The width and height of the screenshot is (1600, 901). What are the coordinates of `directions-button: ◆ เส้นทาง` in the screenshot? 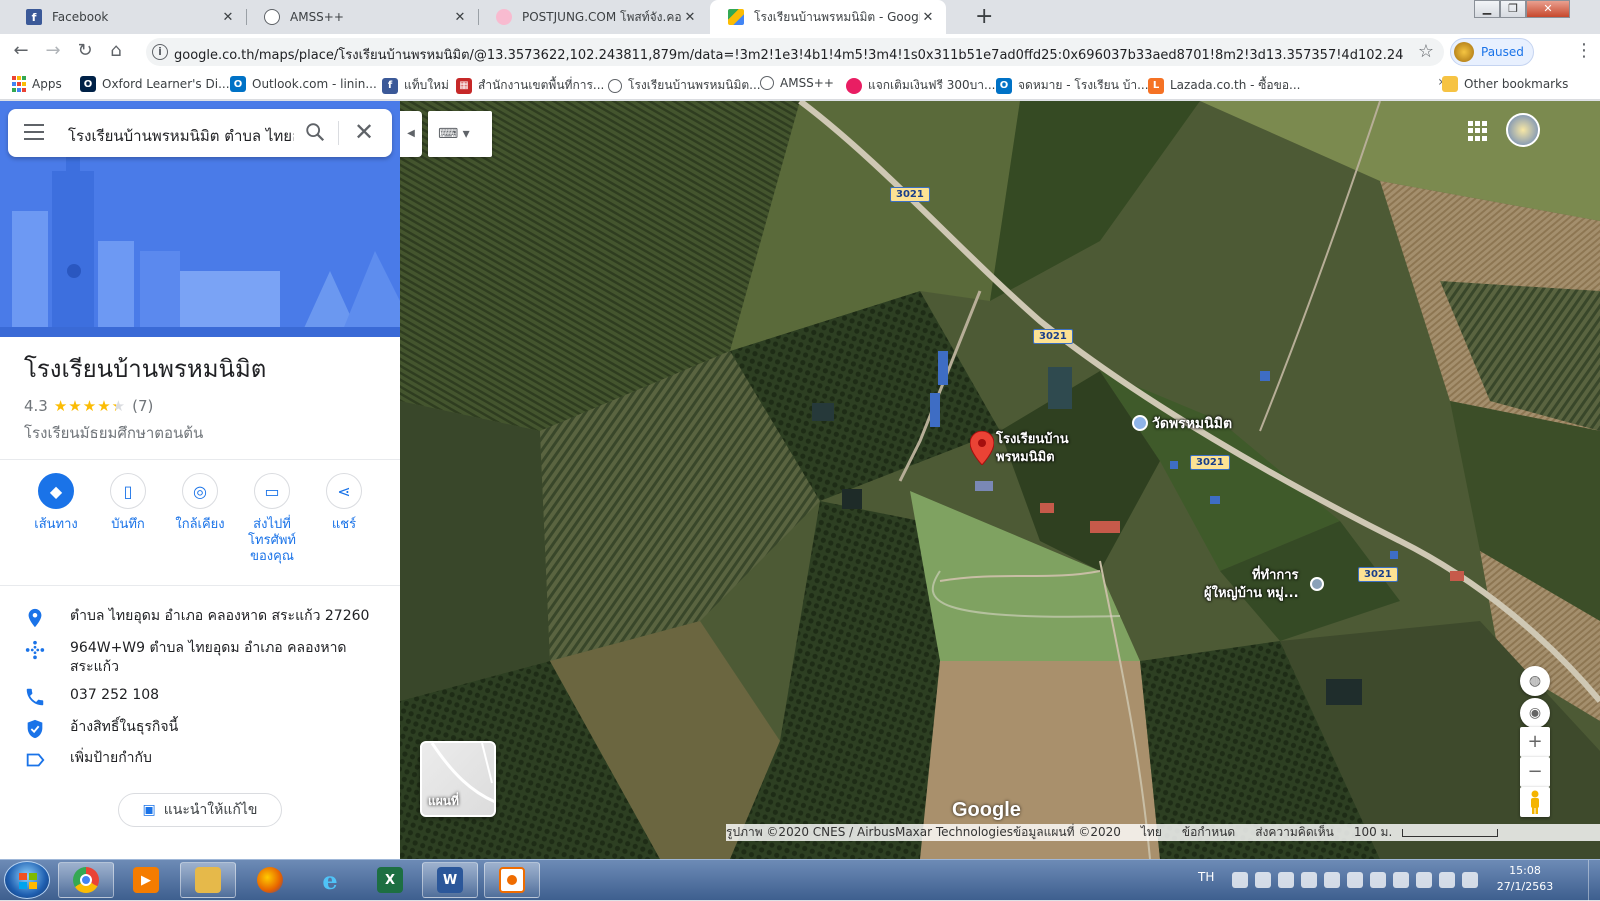 It's located at (56, 503).